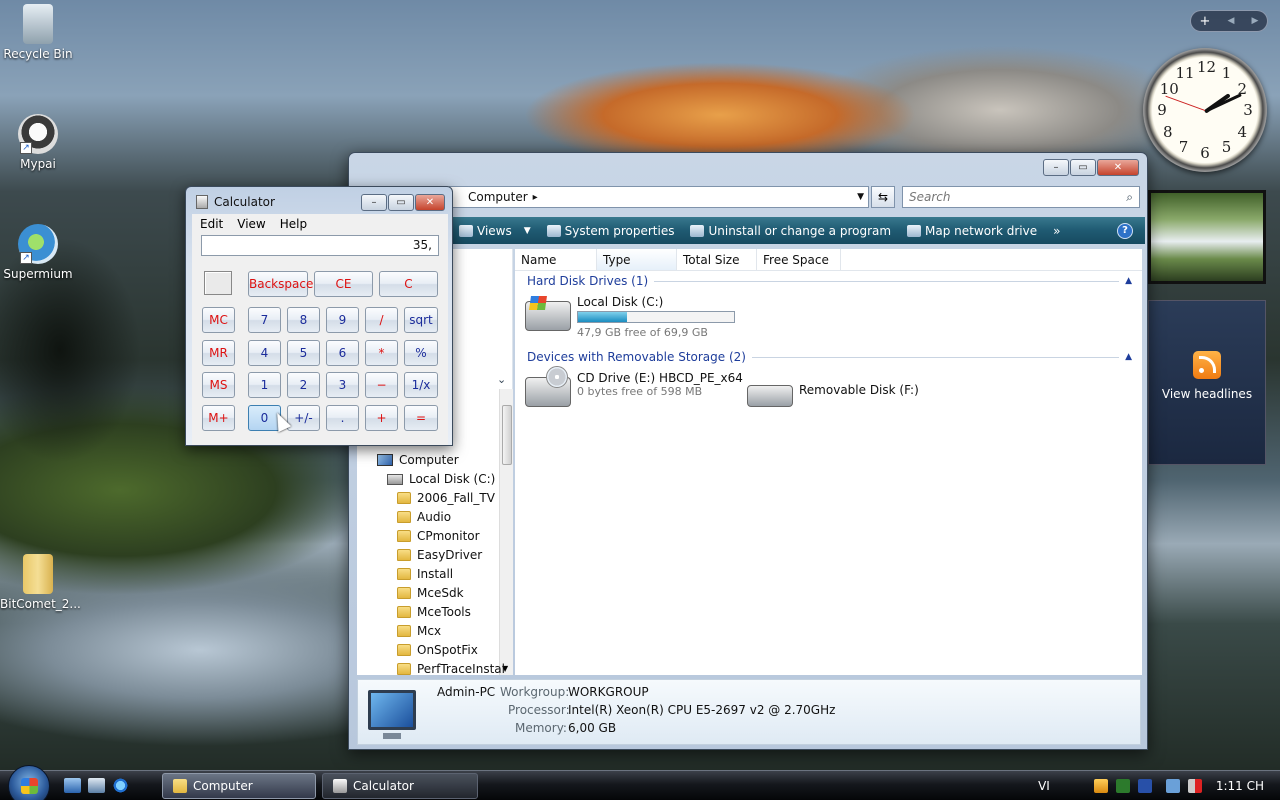 The width and height of the screenshot is (1280, 800). Describe the element at coordinates (717, 259) in the screenshot. I see `column-header-total-size: Total Size` at that location.